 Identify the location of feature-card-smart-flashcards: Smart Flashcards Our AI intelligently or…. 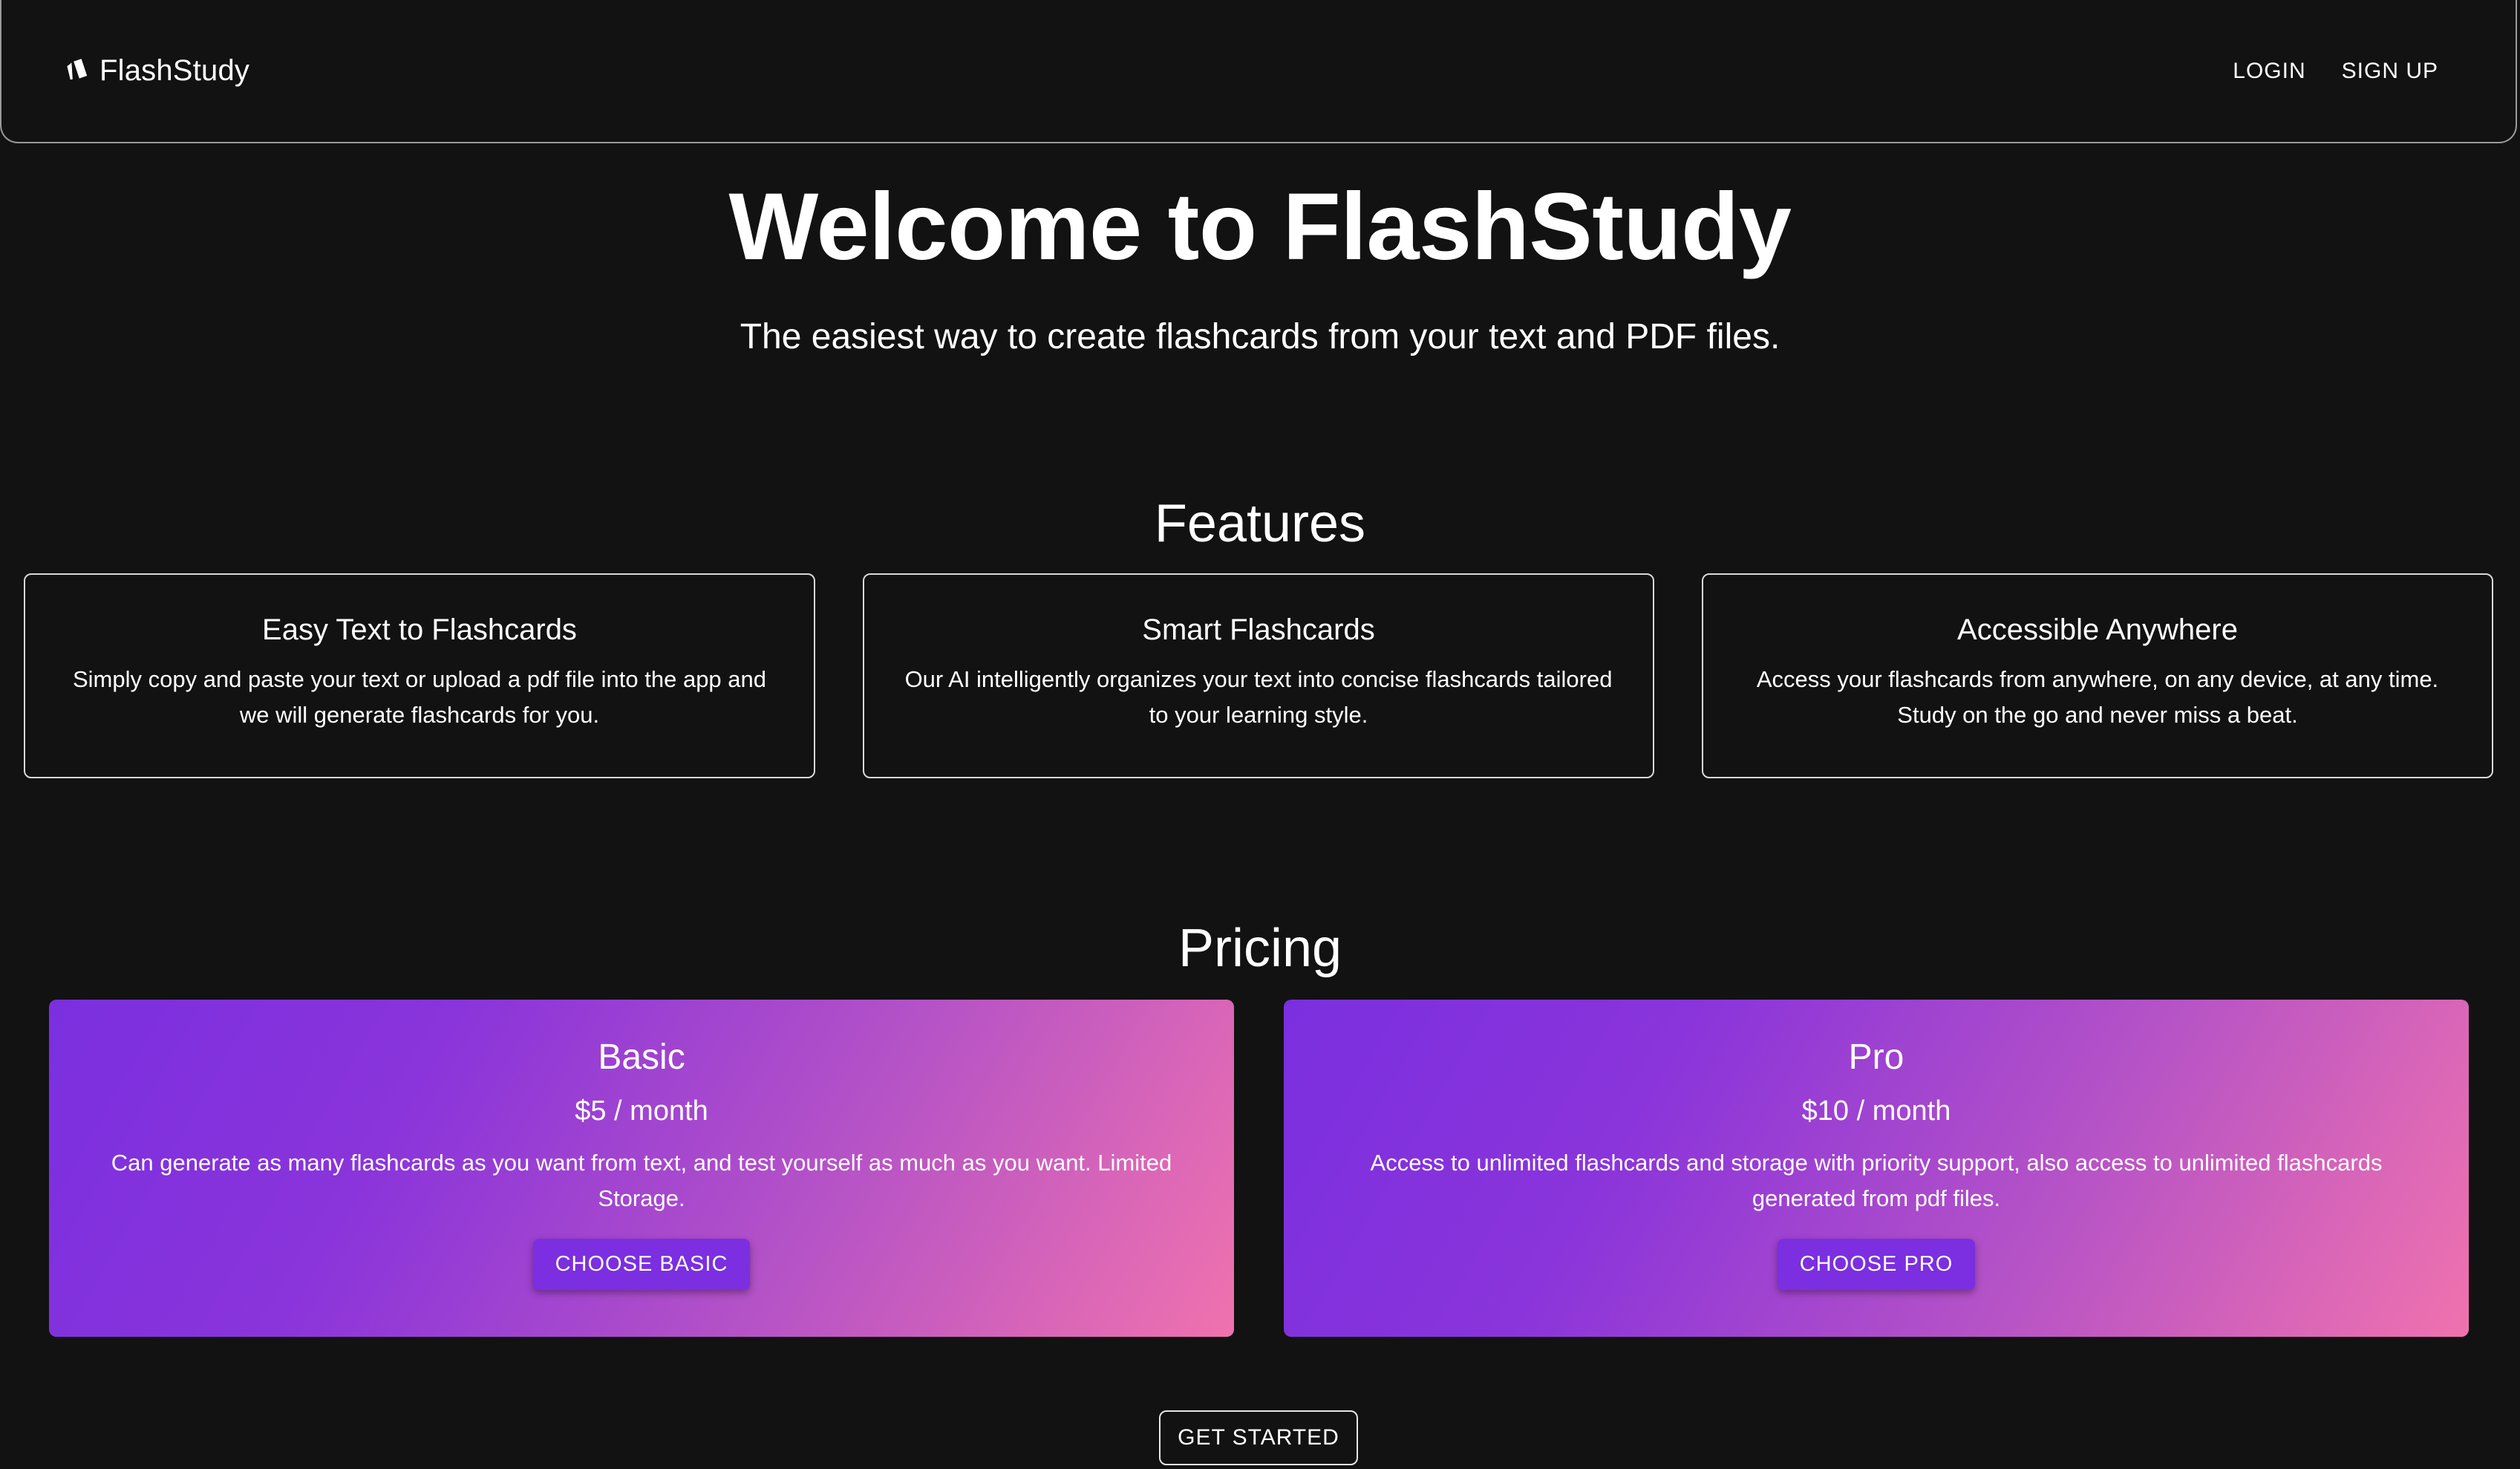
(1258, 675).